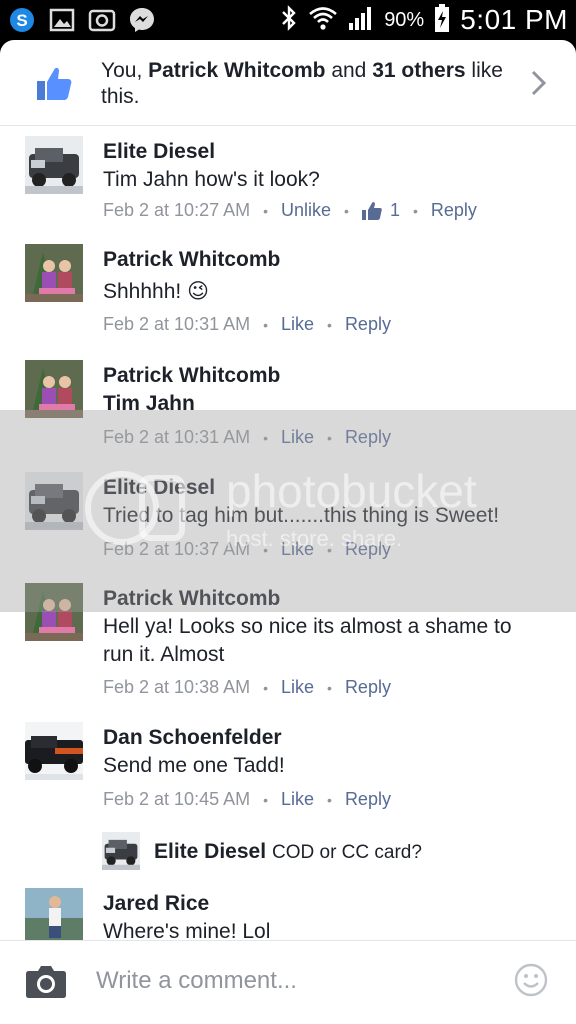 This screenshot has width=576, height=1024. I want to click on comment-author: Jared Rice, so click(156, 904).